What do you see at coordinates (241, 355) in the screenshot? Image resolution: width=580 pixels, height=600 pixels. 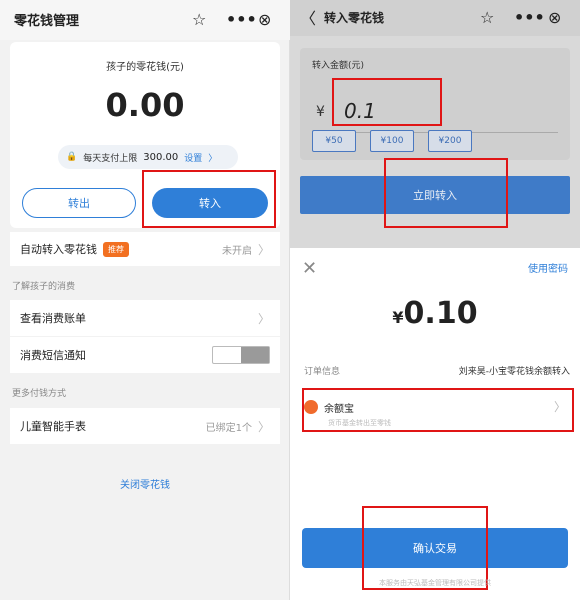 I see `sms-toggle` at bounding box center [241, 355].